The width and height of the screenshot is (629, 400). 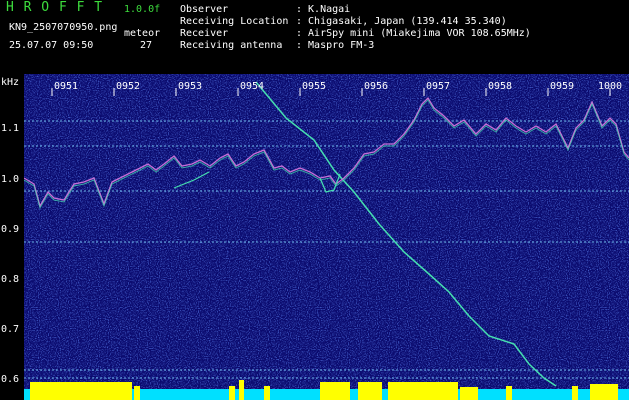 What do you see at coordinates (562, 86) in the screenshot?
I see `time-tick-label: 0959` at bounding box center [562, 86].